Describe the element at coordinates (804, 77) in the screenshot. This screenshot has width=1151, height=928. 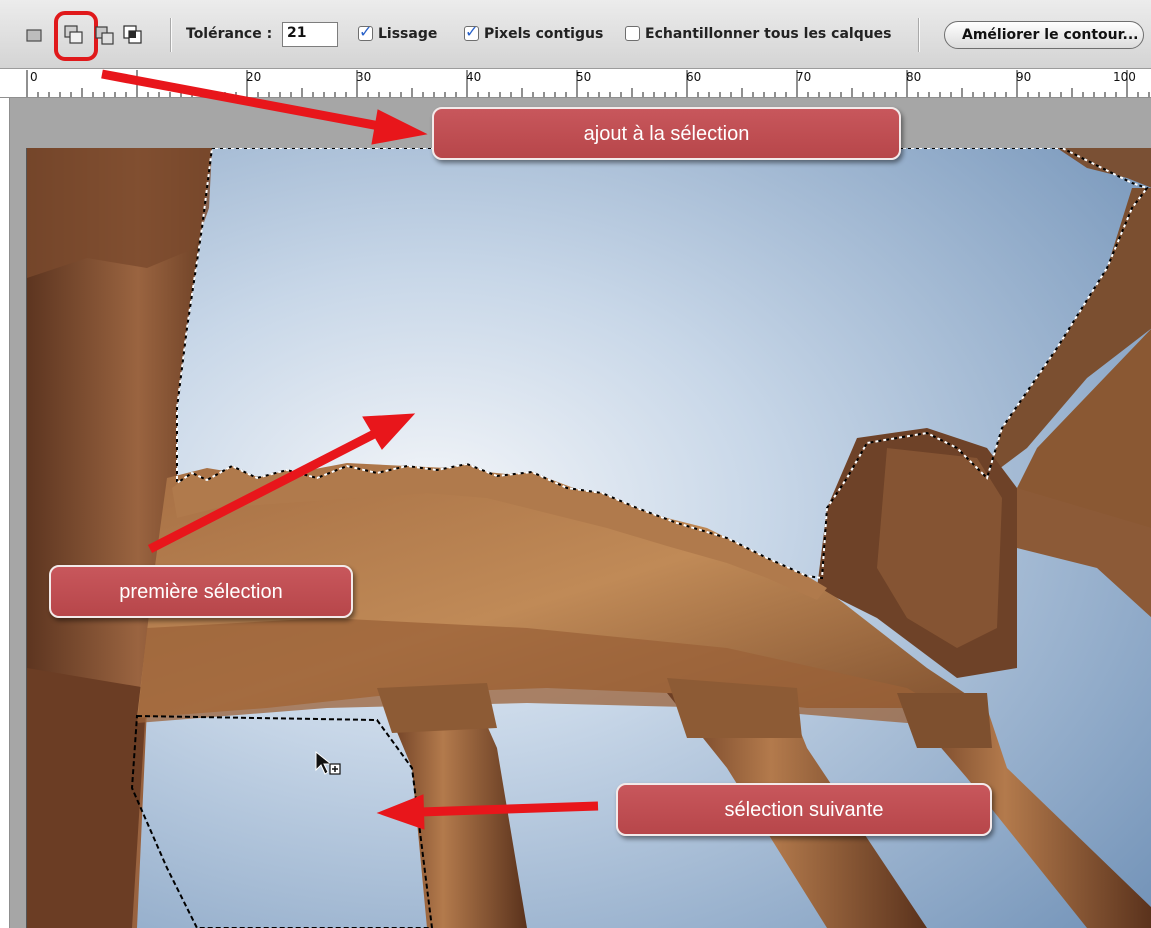
I see `ruler-label: 70` at that location.